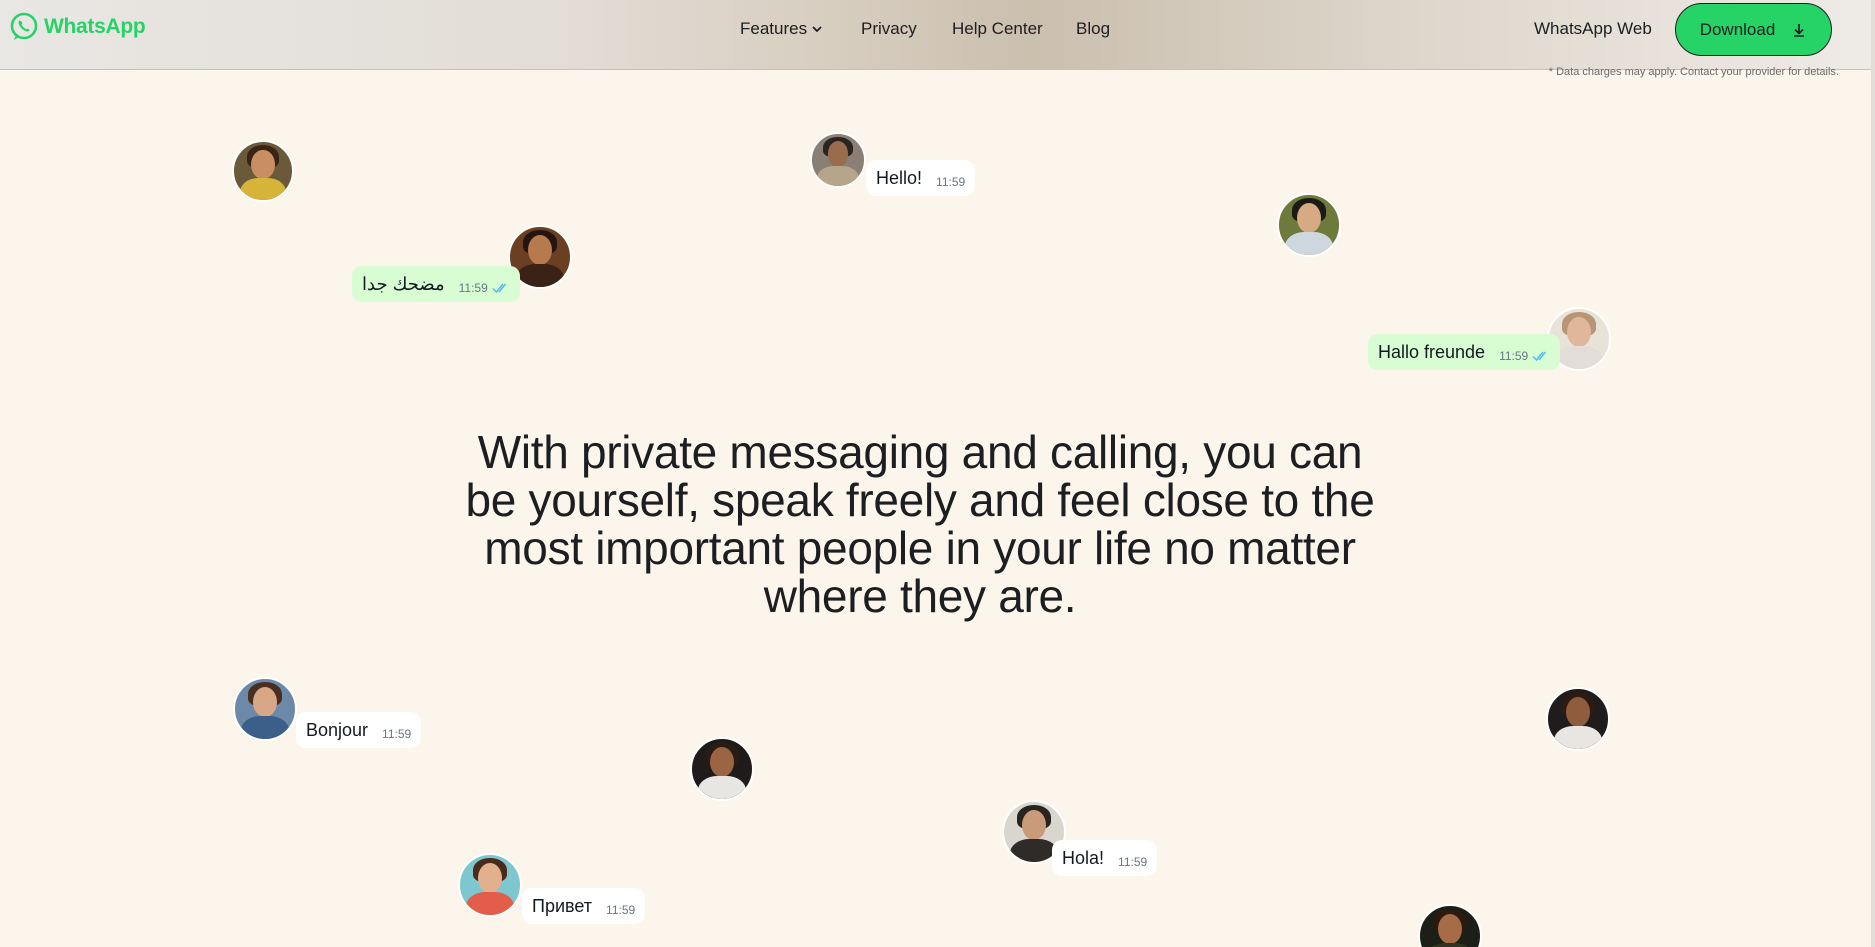  I want to click on nav-privacy-label: Privacy, so click(889, 28).